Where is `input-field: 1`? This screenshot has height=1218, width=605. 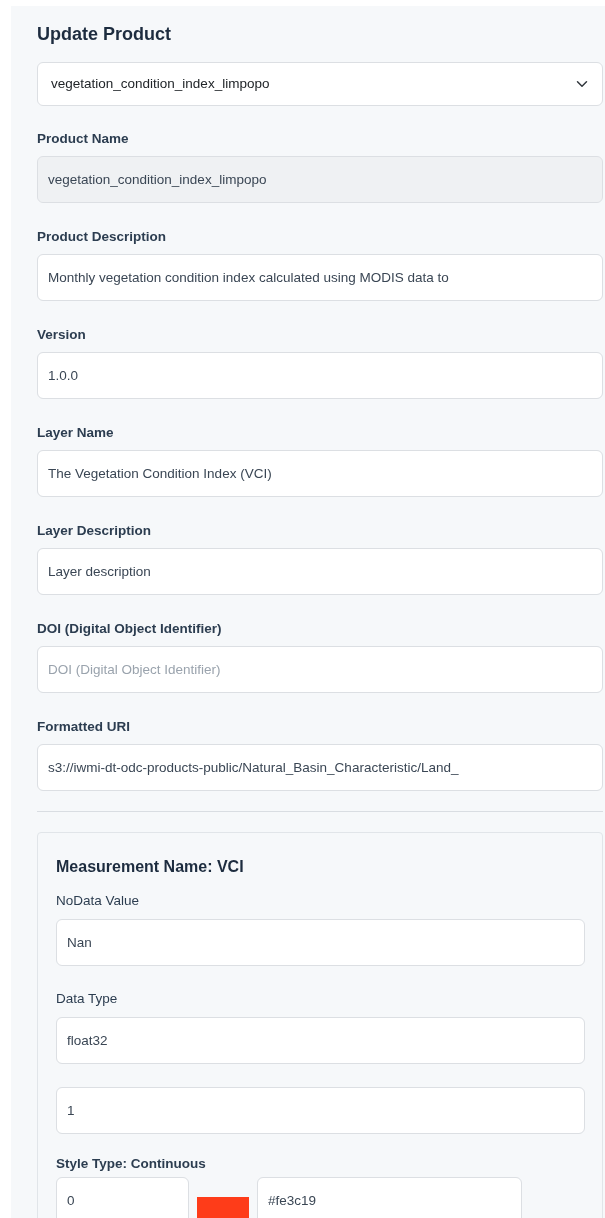 input-field: 1 is located at coordinates (320, 1110).